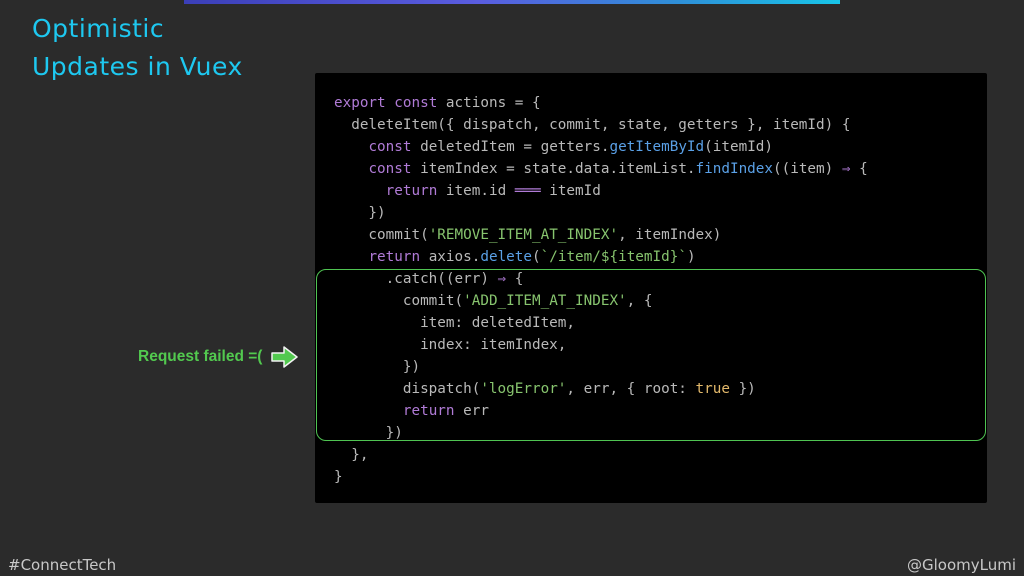  What do you see at coordinates (512, 2) in the screenshot?
I see `top-accent-bar` at bounding box center [512, 2].